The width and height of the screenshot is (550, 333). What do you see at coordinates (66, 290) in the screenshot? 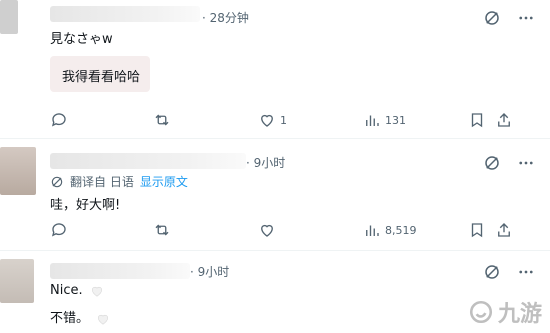
I see `tweet-line-1-text: Nice.` at bounding box center [66, 290].